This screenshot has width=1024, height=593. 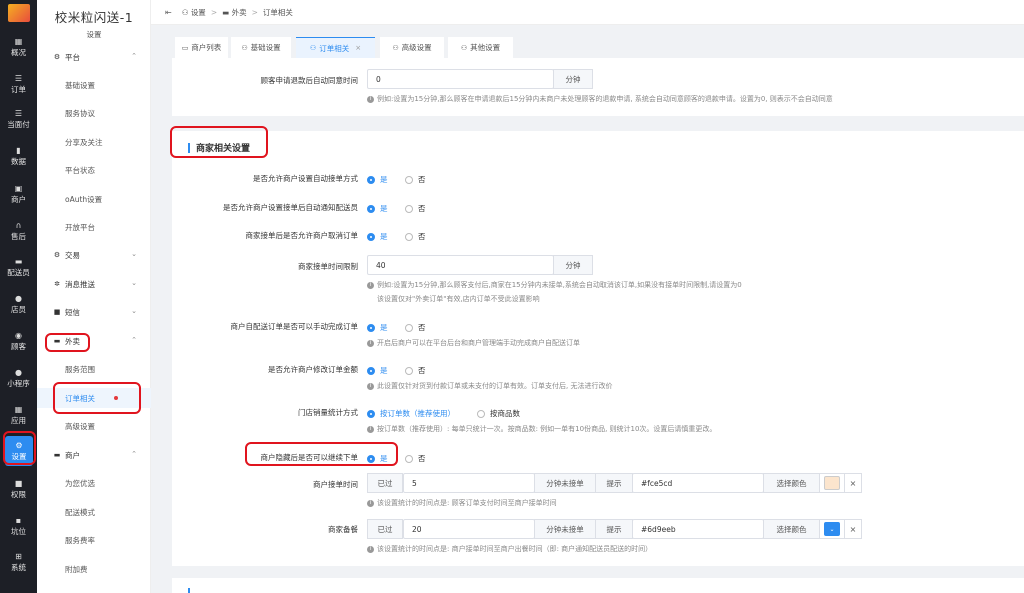 What do you see at coordinates (94, 284) in the screenshot?
I see `sidebar-section-push: ✲ 消息推送 ⌄` at bounding box center [94, 284].